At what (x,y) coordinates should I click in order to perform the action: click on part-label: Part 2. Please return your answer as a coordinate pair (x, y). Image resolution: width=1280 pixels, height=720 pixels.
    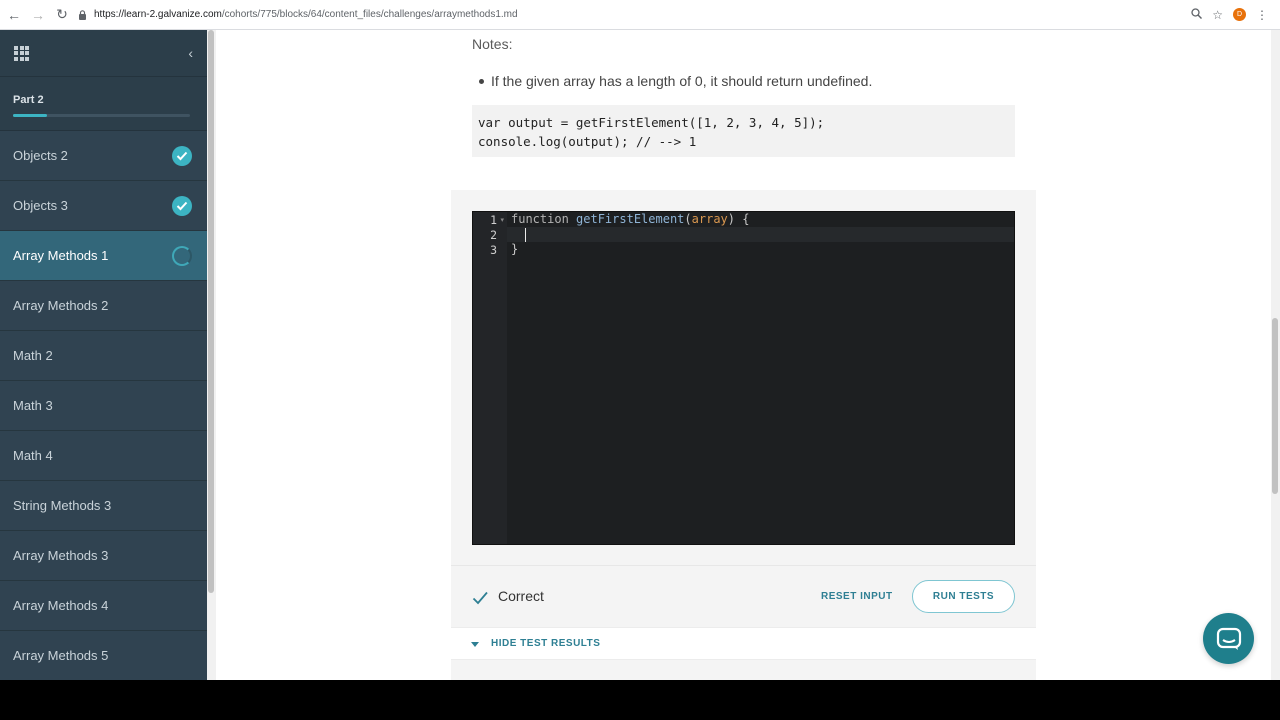
    Looking at the image, I should click on (28, 100).